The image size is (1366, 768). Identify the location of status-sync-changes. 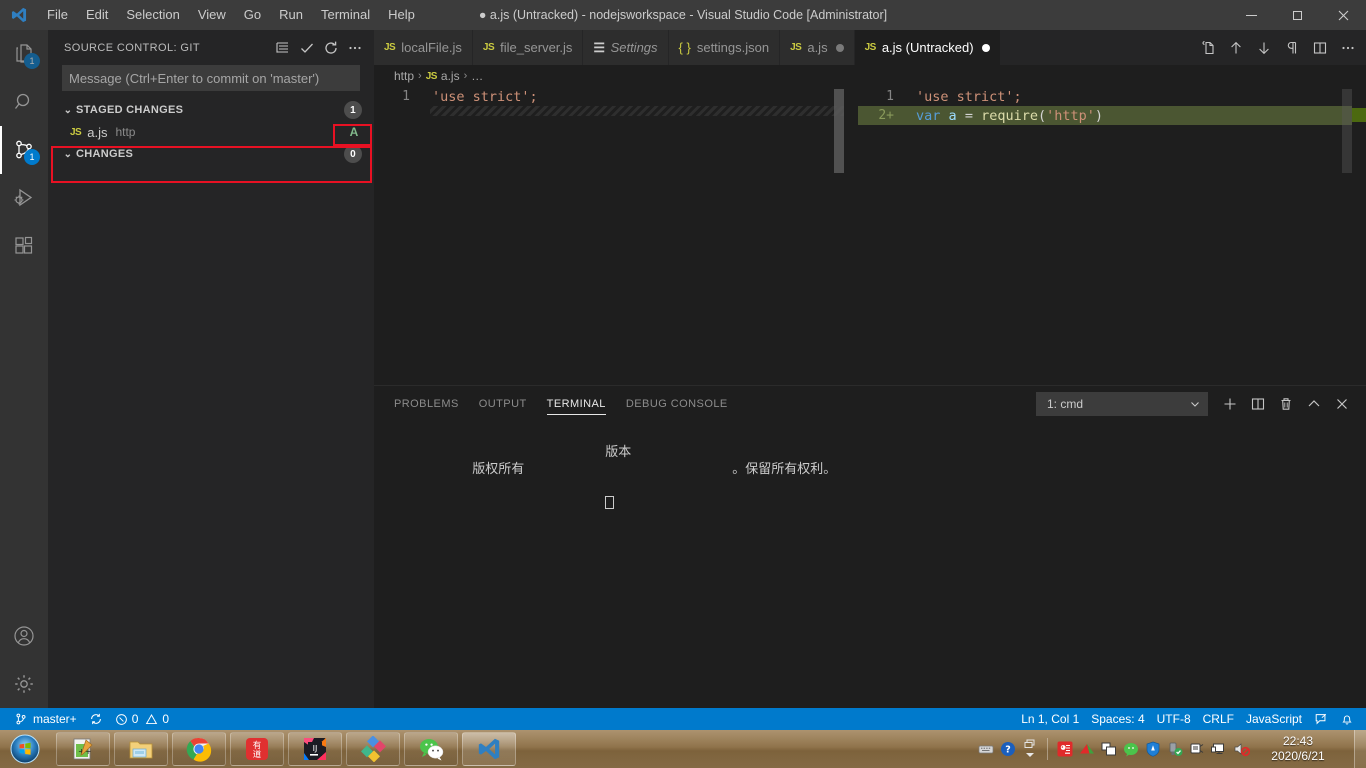
(96, 719).